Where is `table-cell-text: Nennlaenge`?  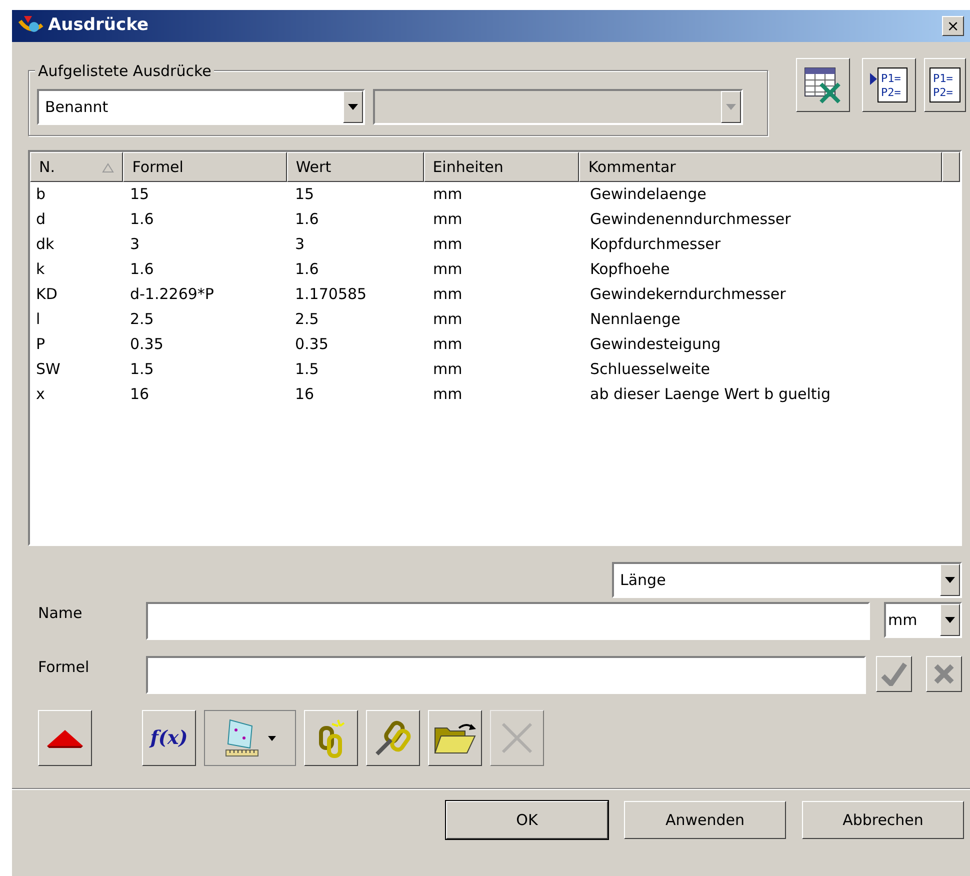
table-cell-text: Nennlaenge is located at coordinates (634, 319).